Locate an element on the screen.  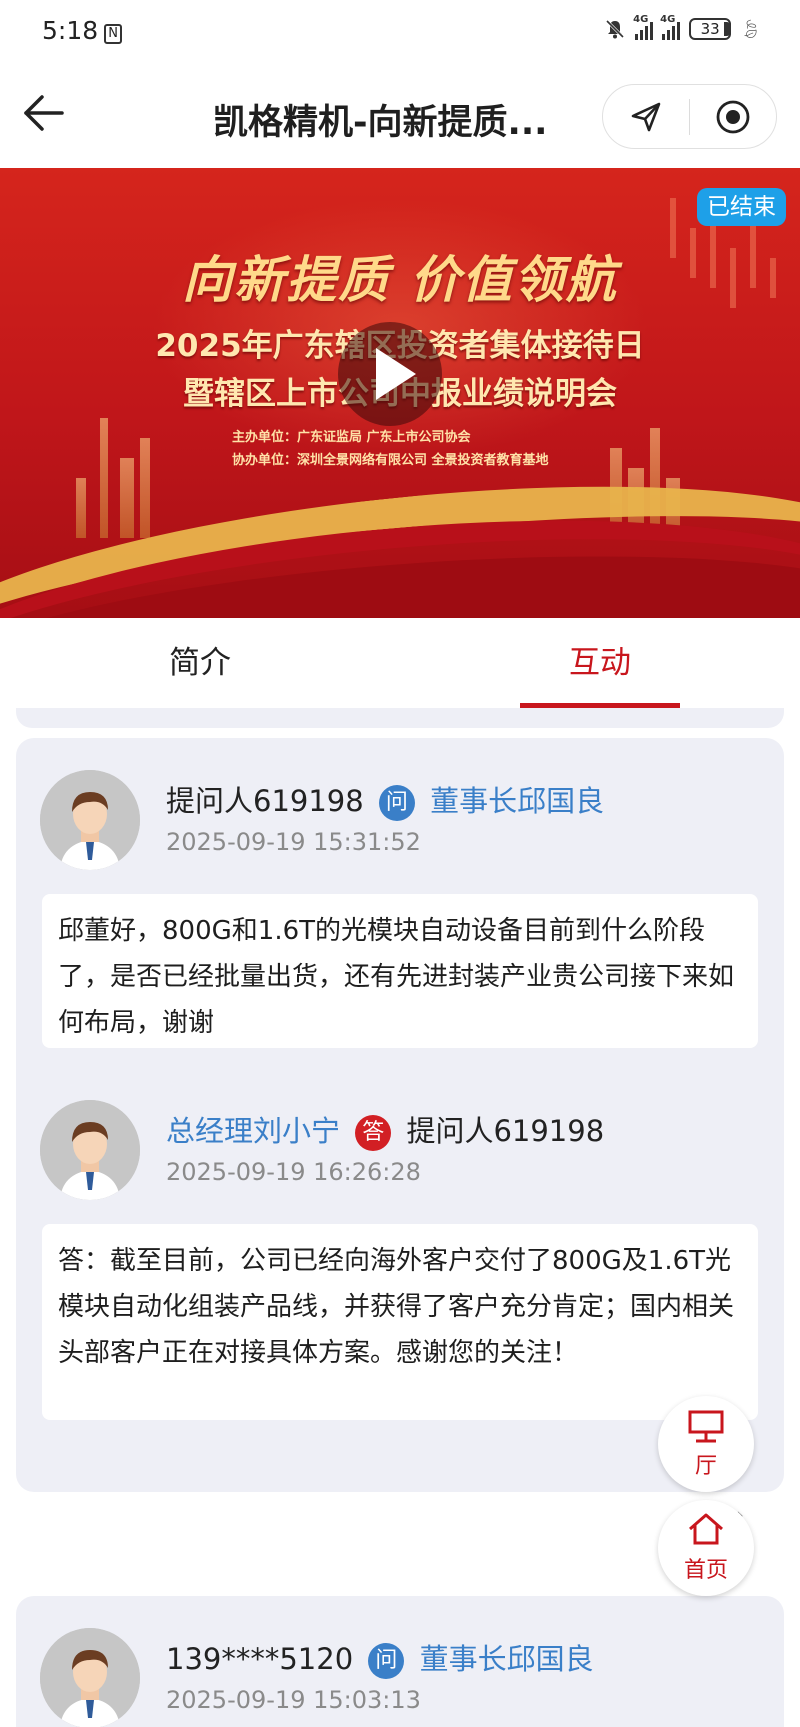
leaf-icon: 🍃︎ is located at coordinates (750, 29).